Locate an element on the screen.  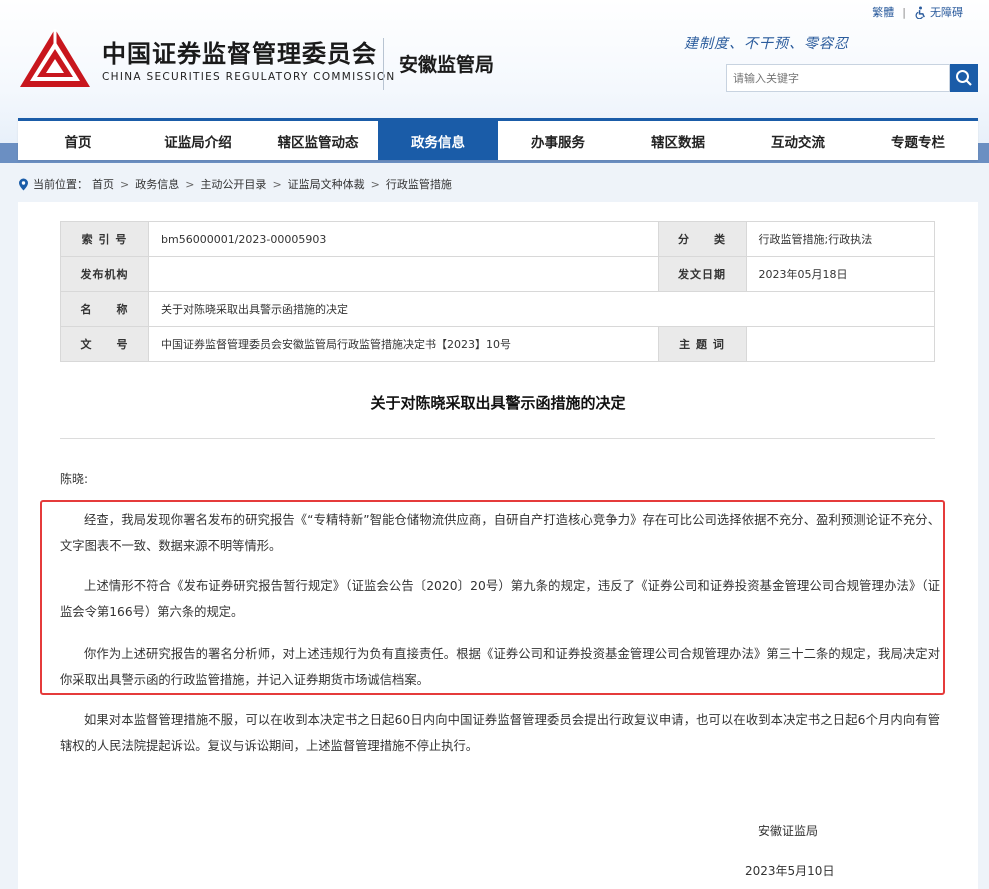
nav-item-interaction: 互动交流 is located at coordinates (798, 140).